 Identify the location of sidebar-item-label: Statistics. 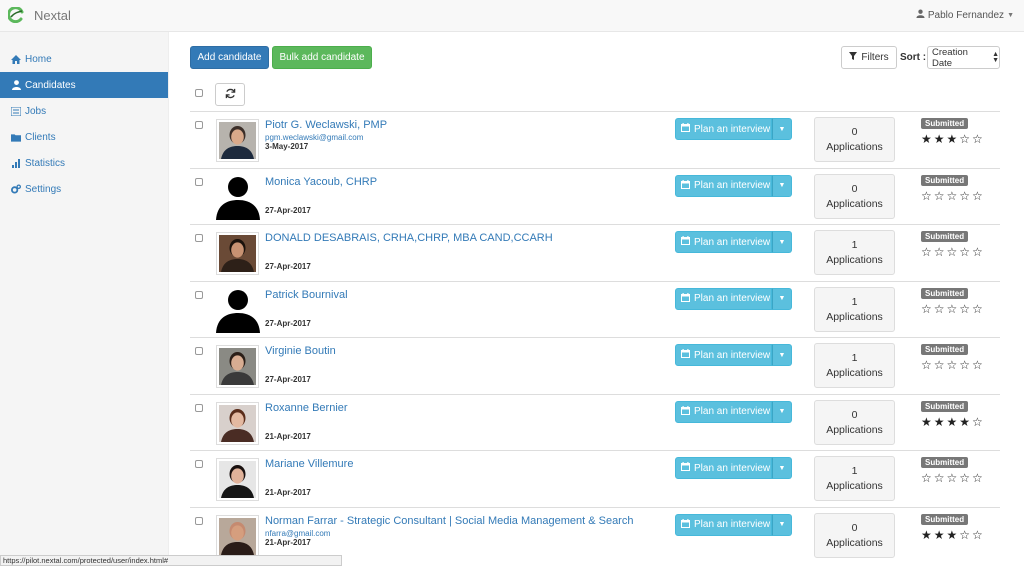
(45, 163).